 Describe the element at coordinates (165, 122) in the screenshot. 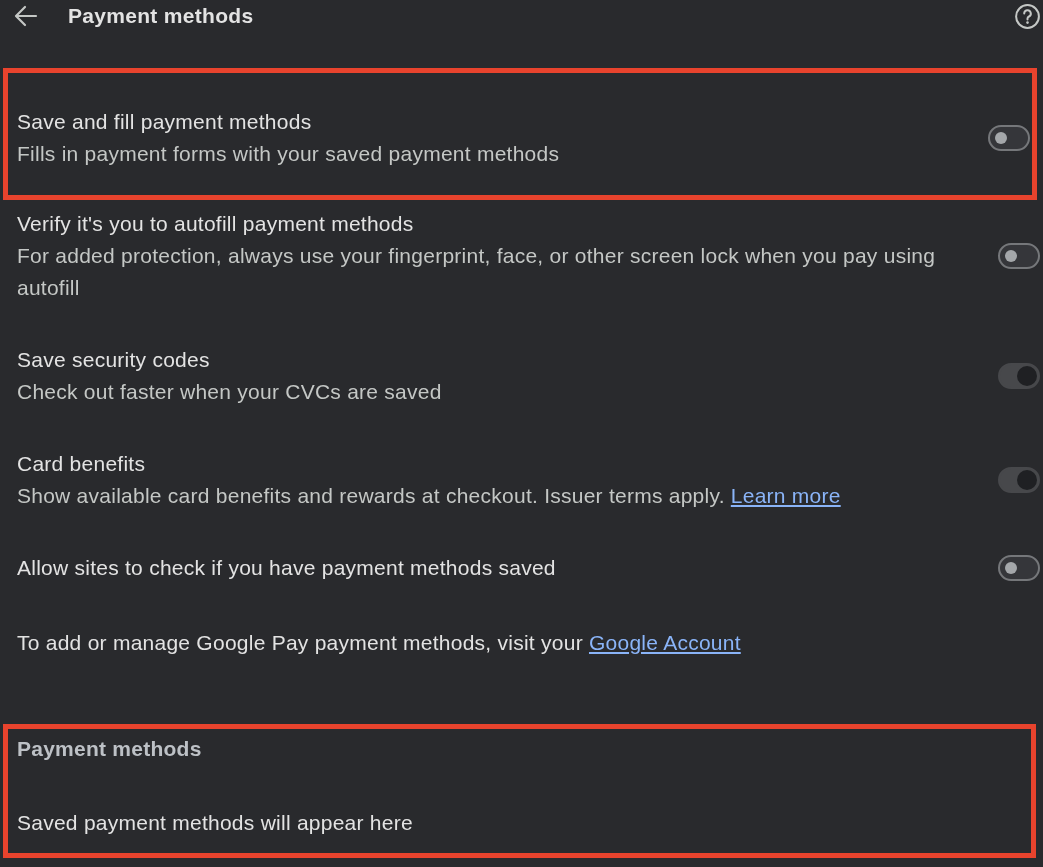

I see `setting-title: Save and fill payment methods` at that location.